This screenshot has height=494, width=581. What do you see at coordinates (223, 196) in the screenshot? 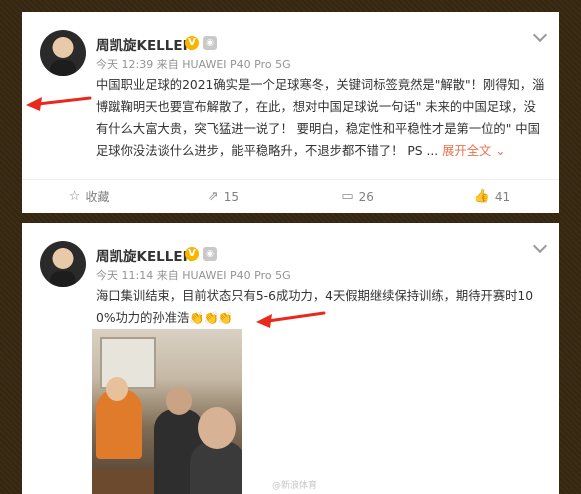
I see `share-button: ⇗ 15` at bounding box center [223, 196].